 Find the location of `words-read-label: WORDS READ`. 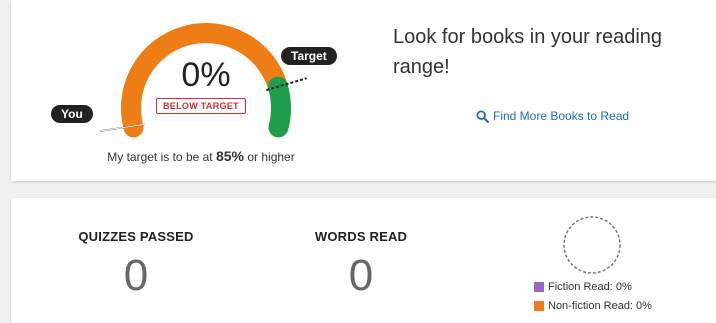

words-read-label: WORDS READ is located at coordinates (361, 236).